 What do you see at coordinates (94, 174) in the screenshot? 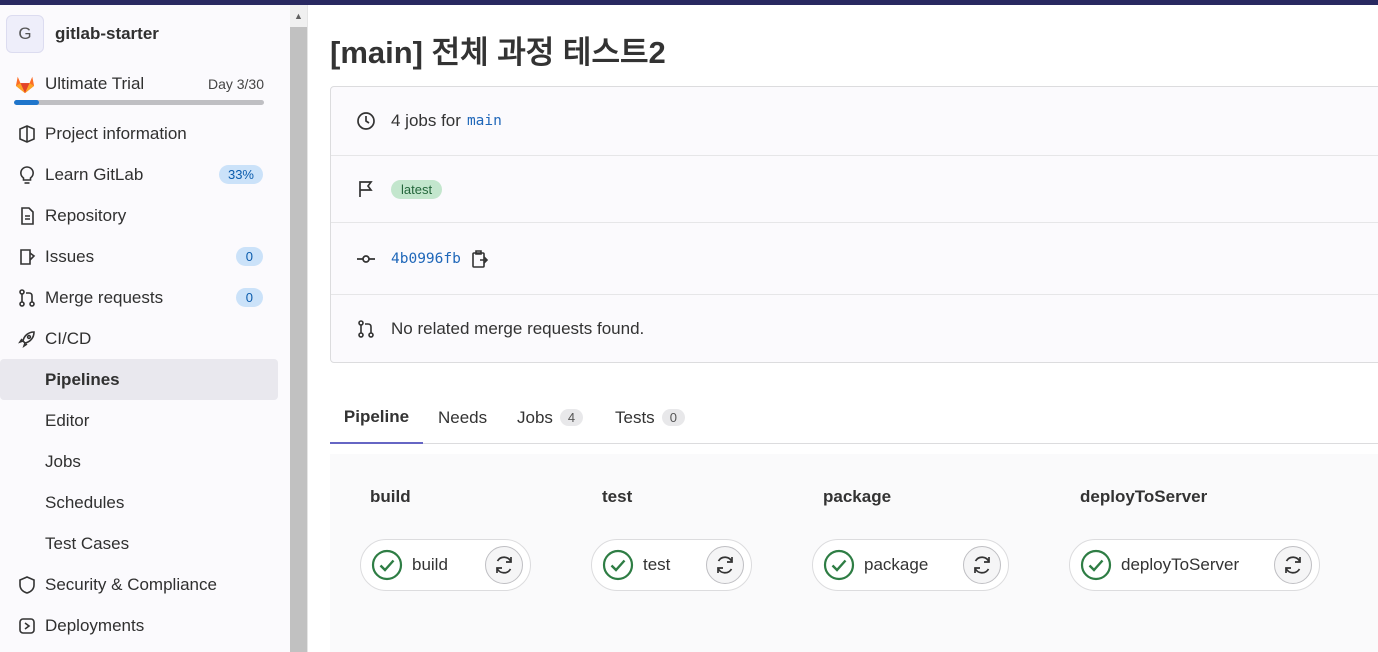
I see `sidebar-item-label: Learn GitLab` at bounding box center [94, 174].